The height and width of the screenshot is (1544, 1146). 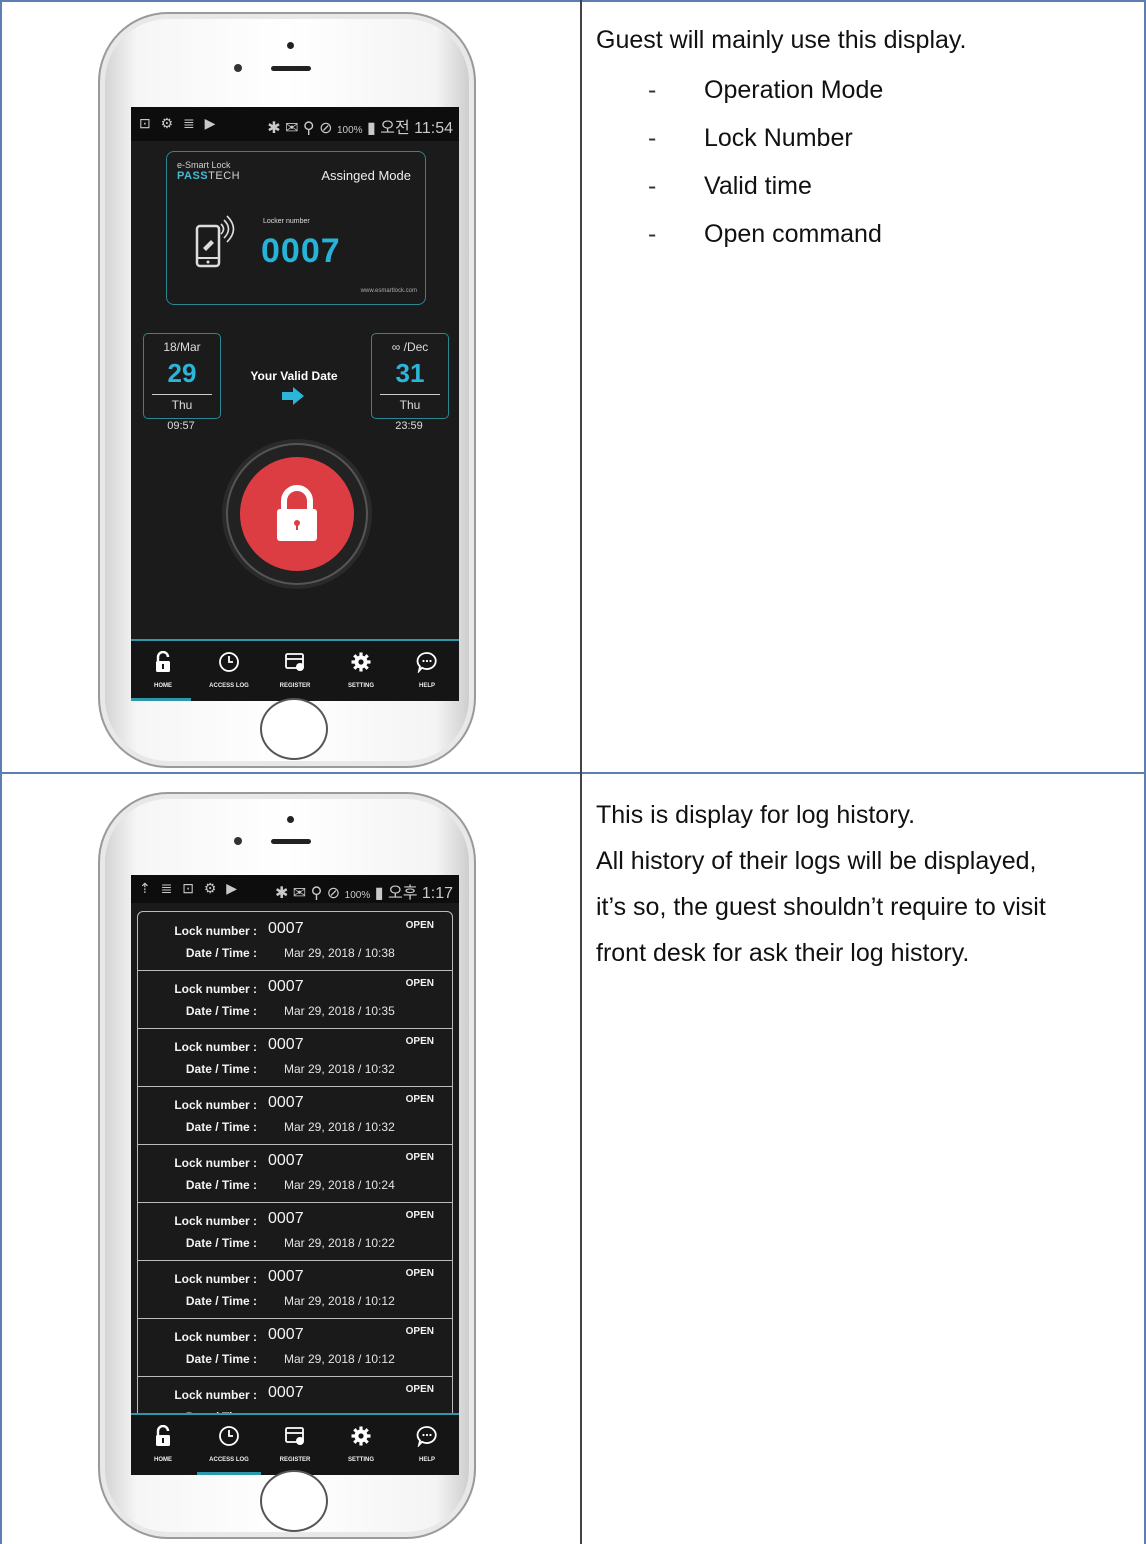 I want to click on feature-item: - Open command, so click(x=866, y=238).